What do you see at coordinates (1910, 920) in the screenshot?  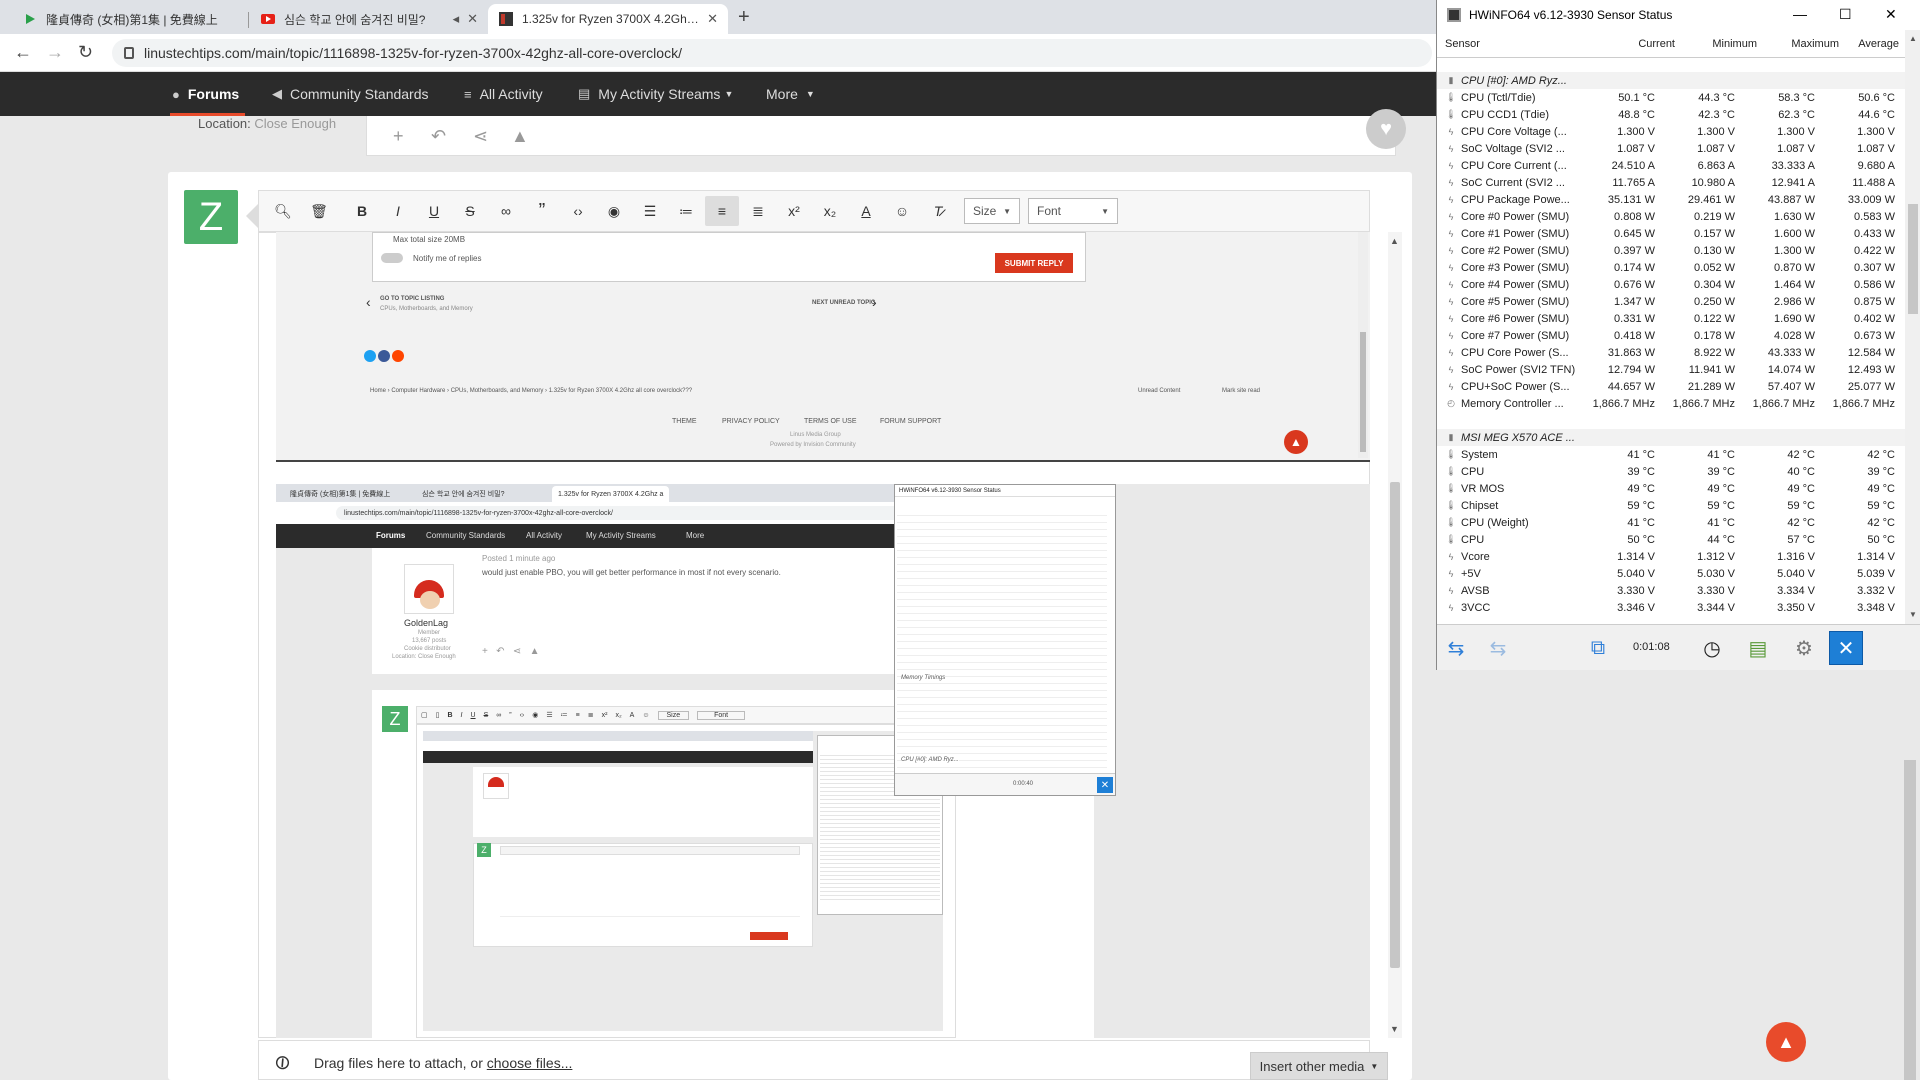 I see `page-scroll-thumb` at bounding box center [1910, 920].